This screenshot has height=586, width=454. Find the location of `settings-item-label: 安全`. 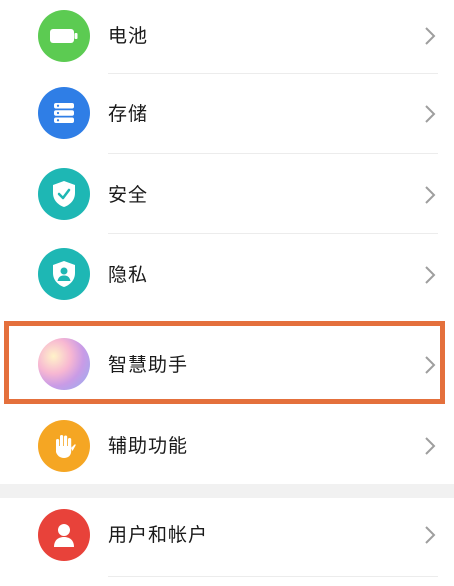

settings-item-label: 安全 is located at coordinates (128, 195).